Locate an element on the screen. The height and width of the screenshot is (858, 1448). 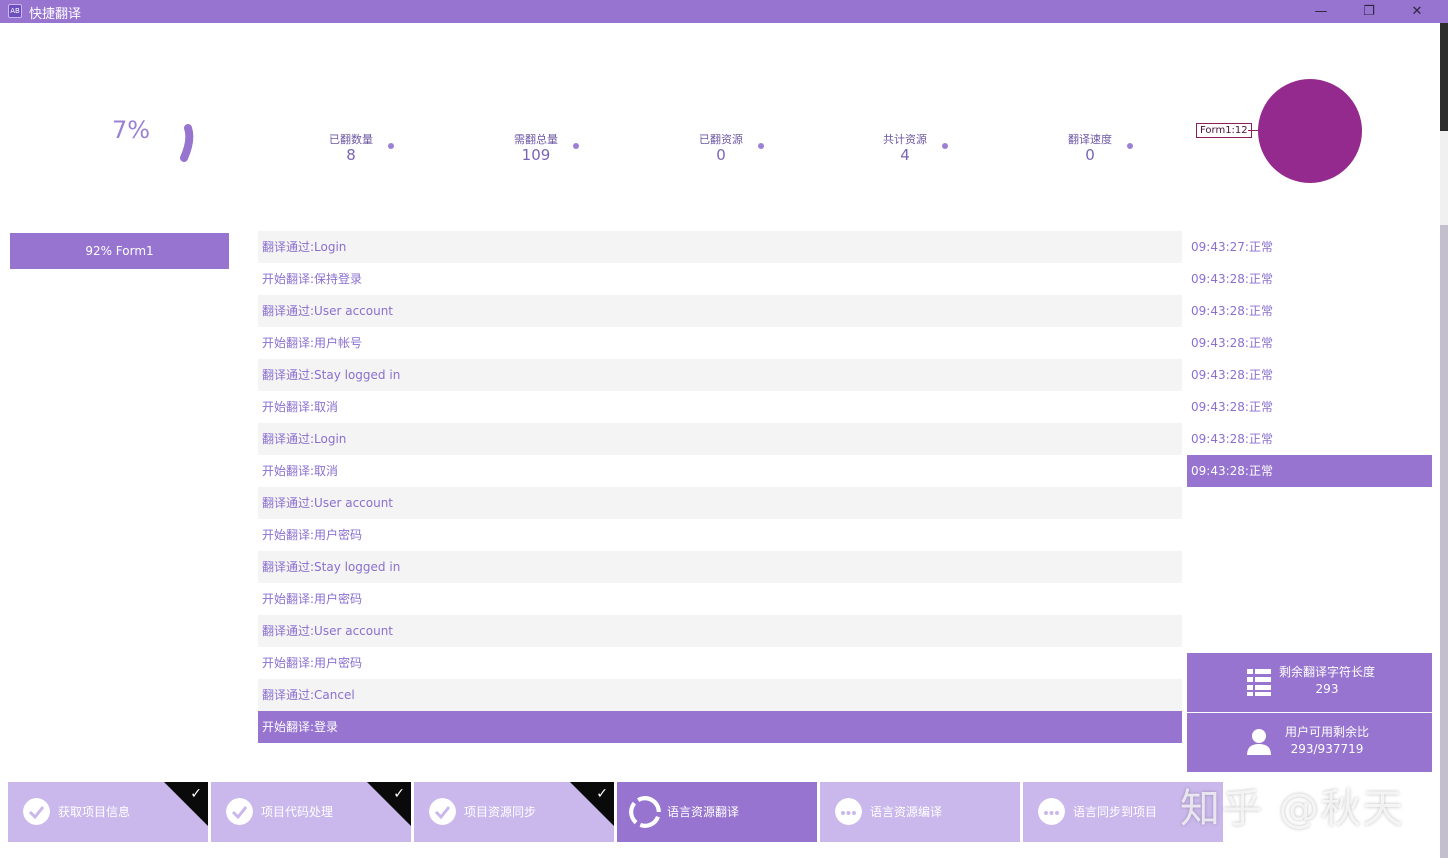
stat-total-needed: 需翻总量 109 is located at coordinates (536, 147).